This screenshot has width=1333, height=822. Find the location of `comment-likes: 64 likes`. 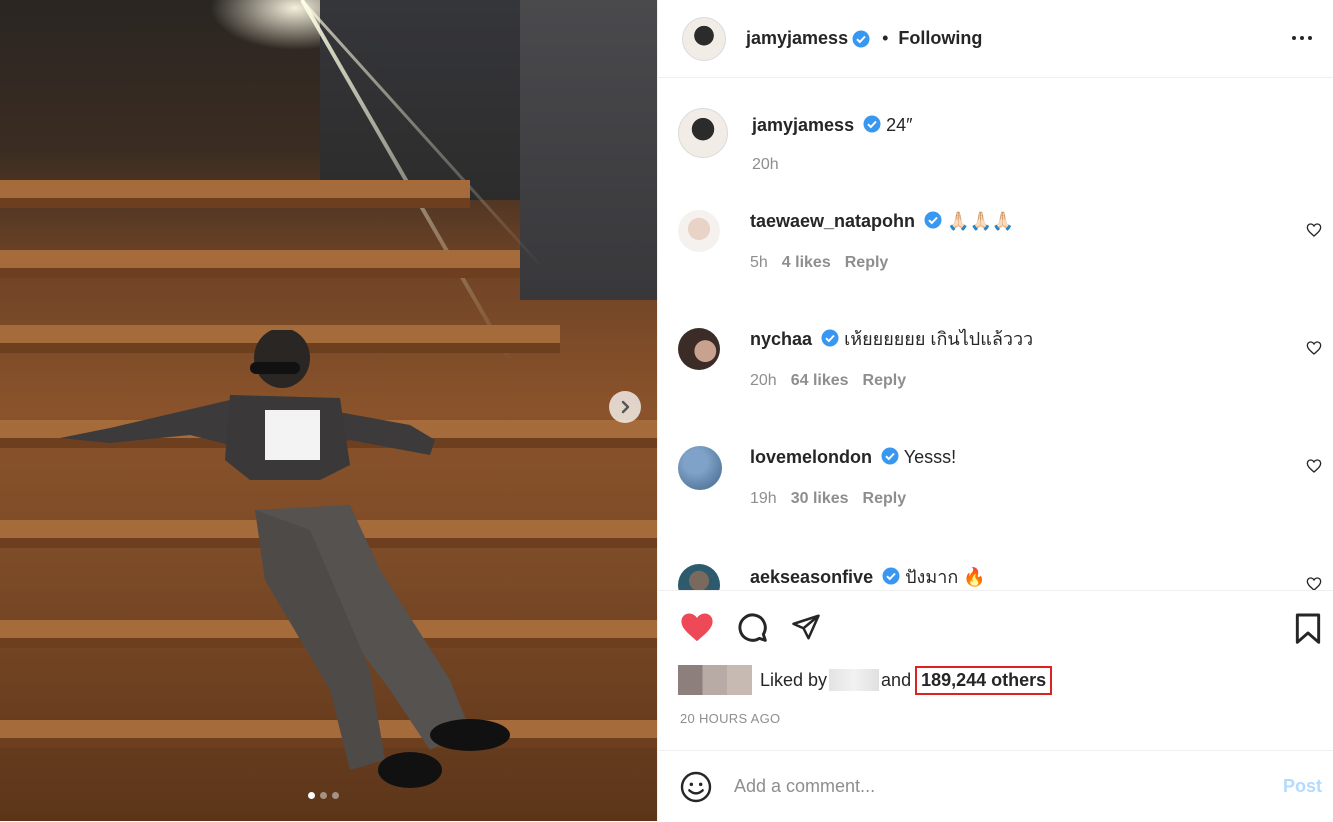

comment-likes: 64 likes is located at coordinates (820, 380).